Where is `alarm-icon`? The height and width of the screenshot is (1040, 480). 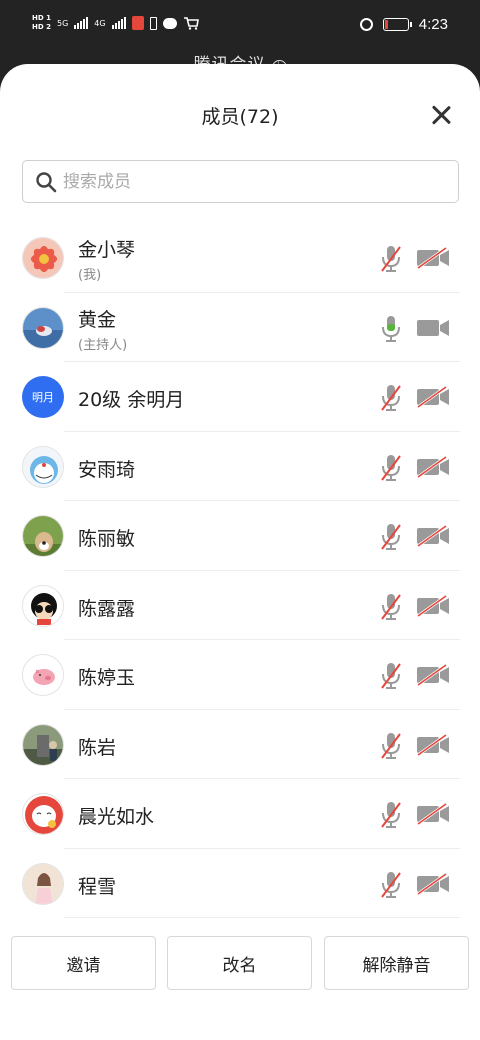 alarm-icon is located at coordinates (366, 24).